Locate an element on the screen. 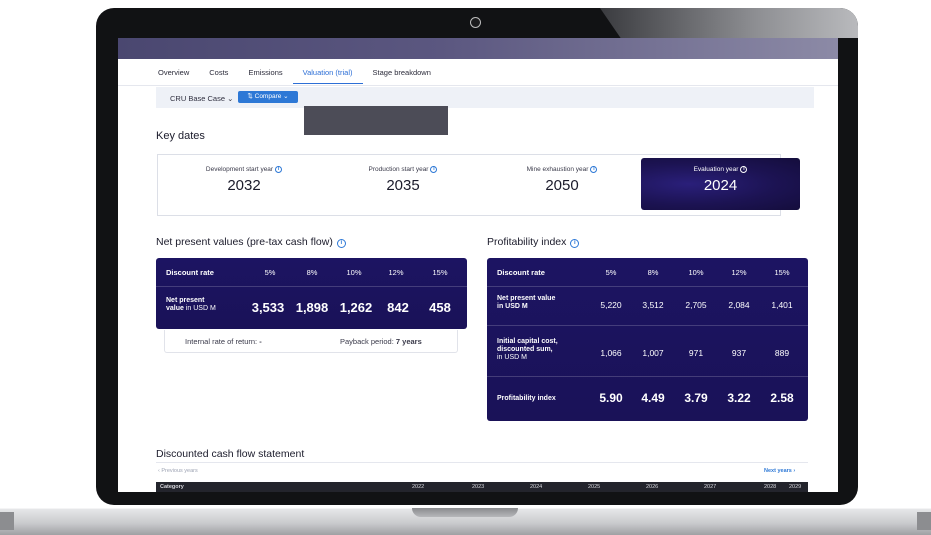  npv-header-label: Discount rate is located at coordinates (190, 272).